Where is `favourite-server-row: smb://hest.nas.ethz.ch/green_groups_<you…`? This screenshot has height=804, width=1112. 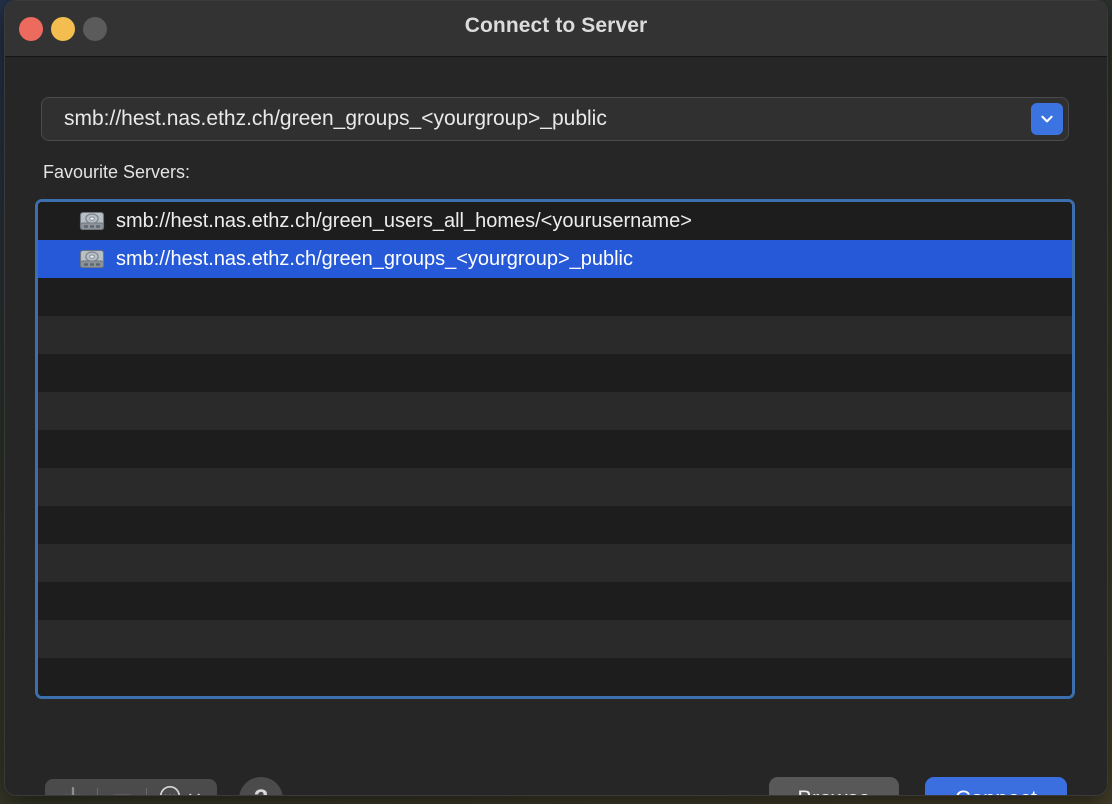
favourite-server-row: smb://hest.nas.ethz.ch/green_groups_<you… is located at coordinates (555, 259).